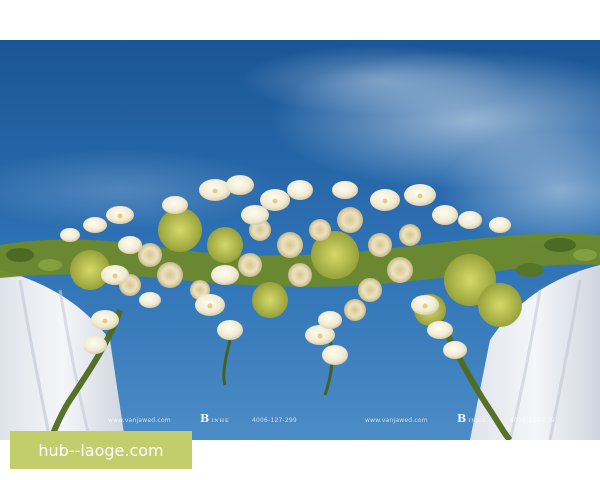 The image size is (600, 480). I want to click on watermark-phone-left: 4006-127-299, so click(274, 420).